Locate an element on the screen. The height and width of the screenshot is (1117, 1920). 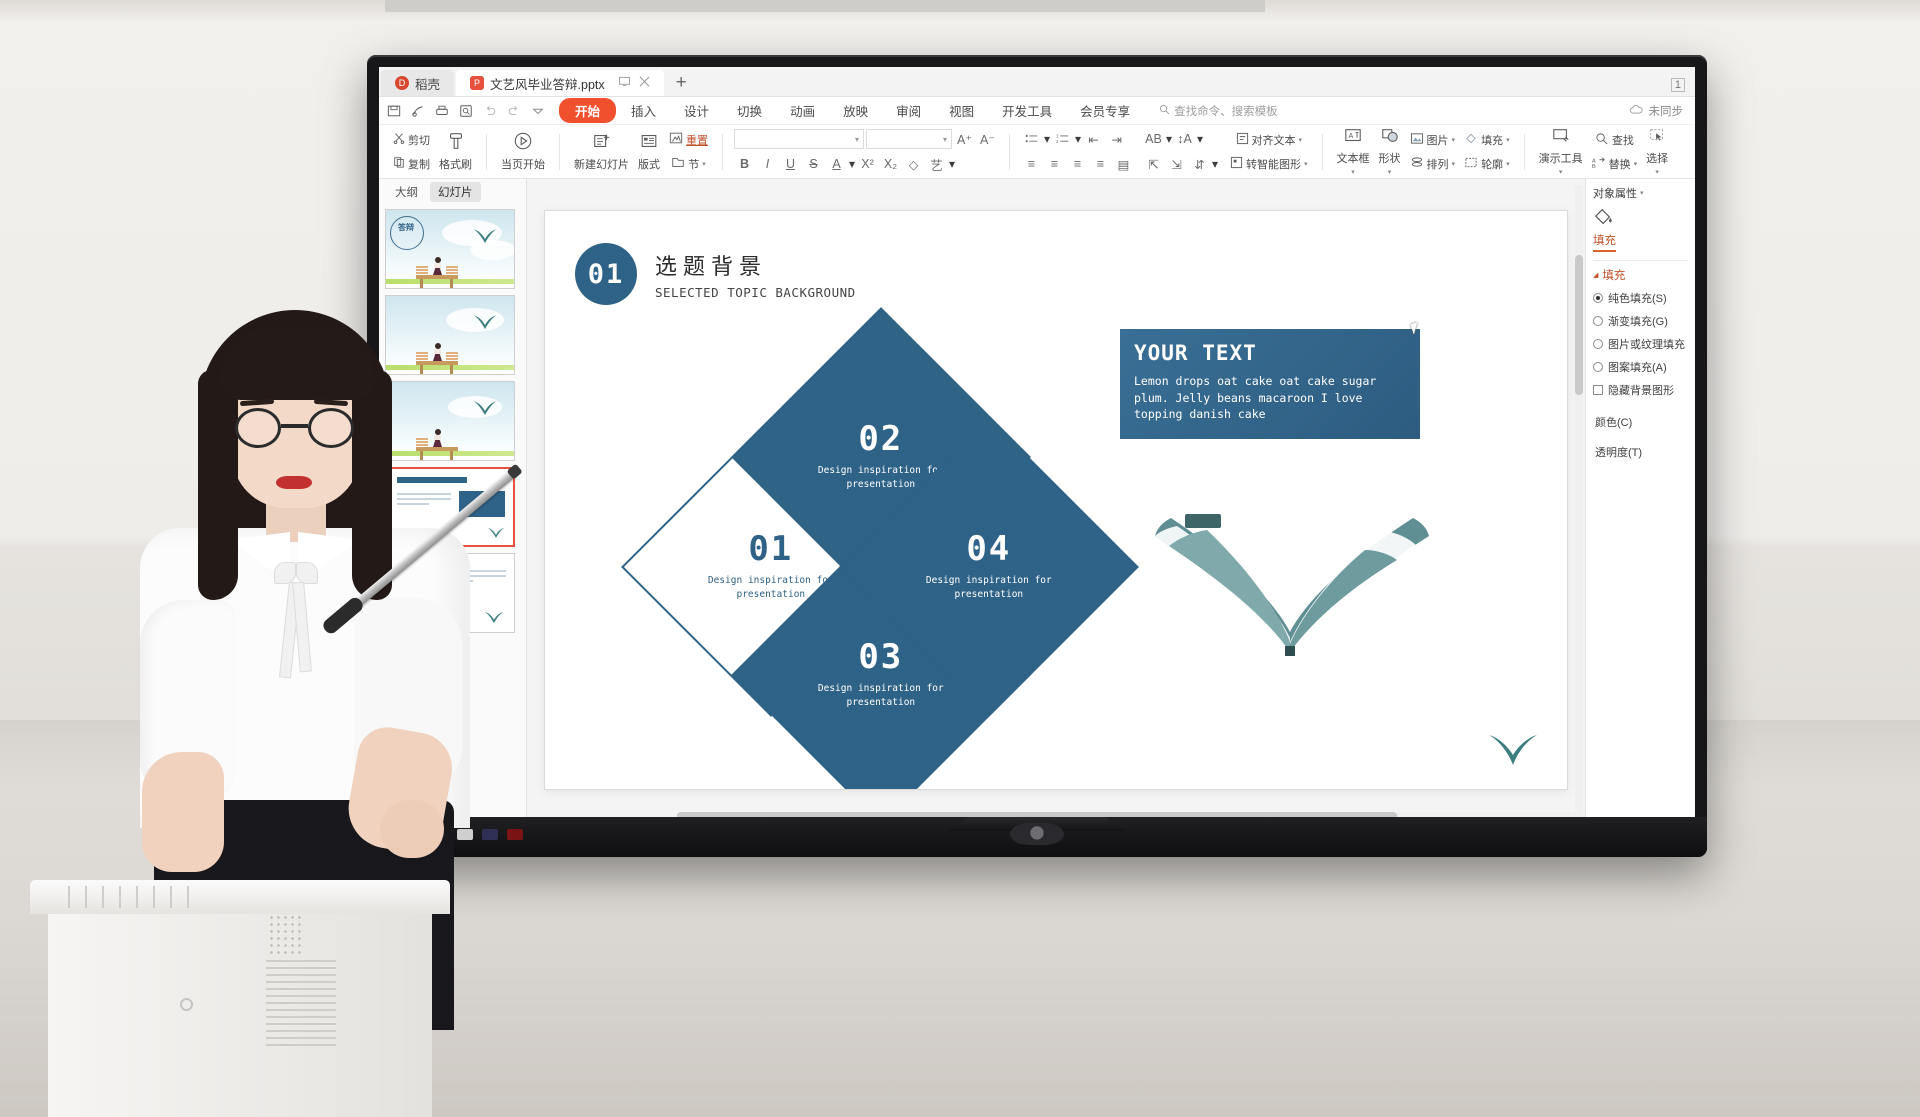
open-book-illustration is located at coordinates (1290, 566).